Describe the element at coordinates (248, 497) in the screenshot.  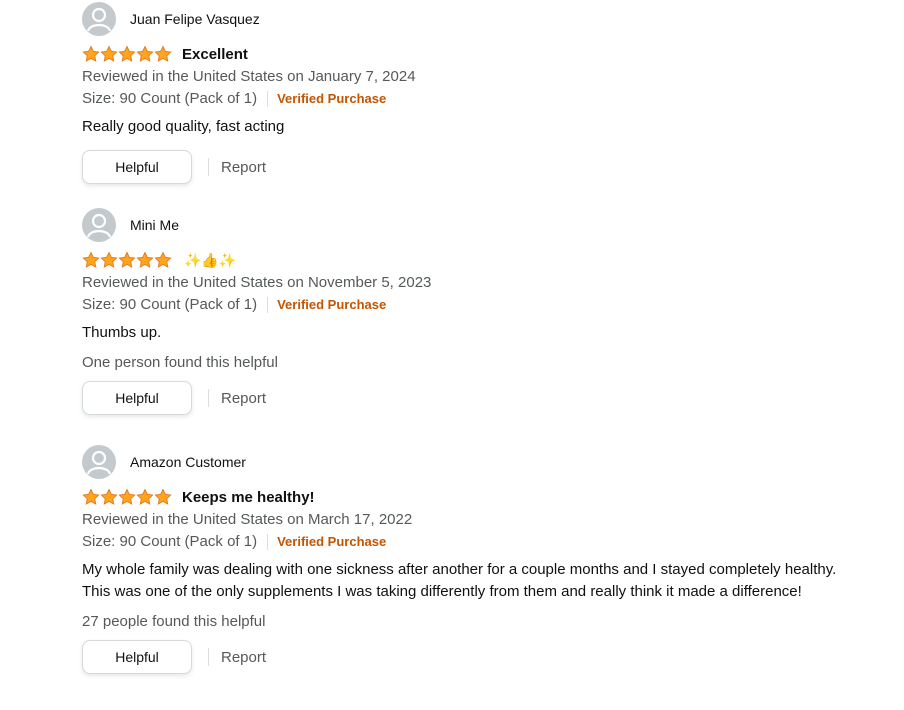
I see `review-title: Keeps me healthy!` at that location.